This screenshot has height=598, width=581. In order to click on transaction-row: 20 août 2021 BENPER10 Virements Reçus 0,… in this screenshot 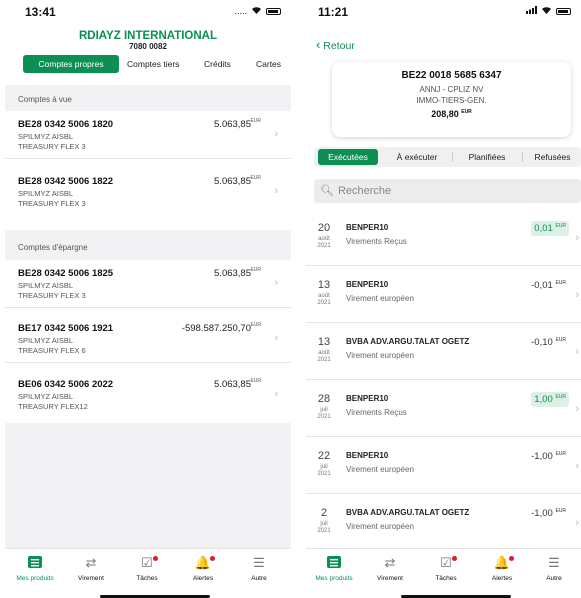, I will do `click(443, 238)`.